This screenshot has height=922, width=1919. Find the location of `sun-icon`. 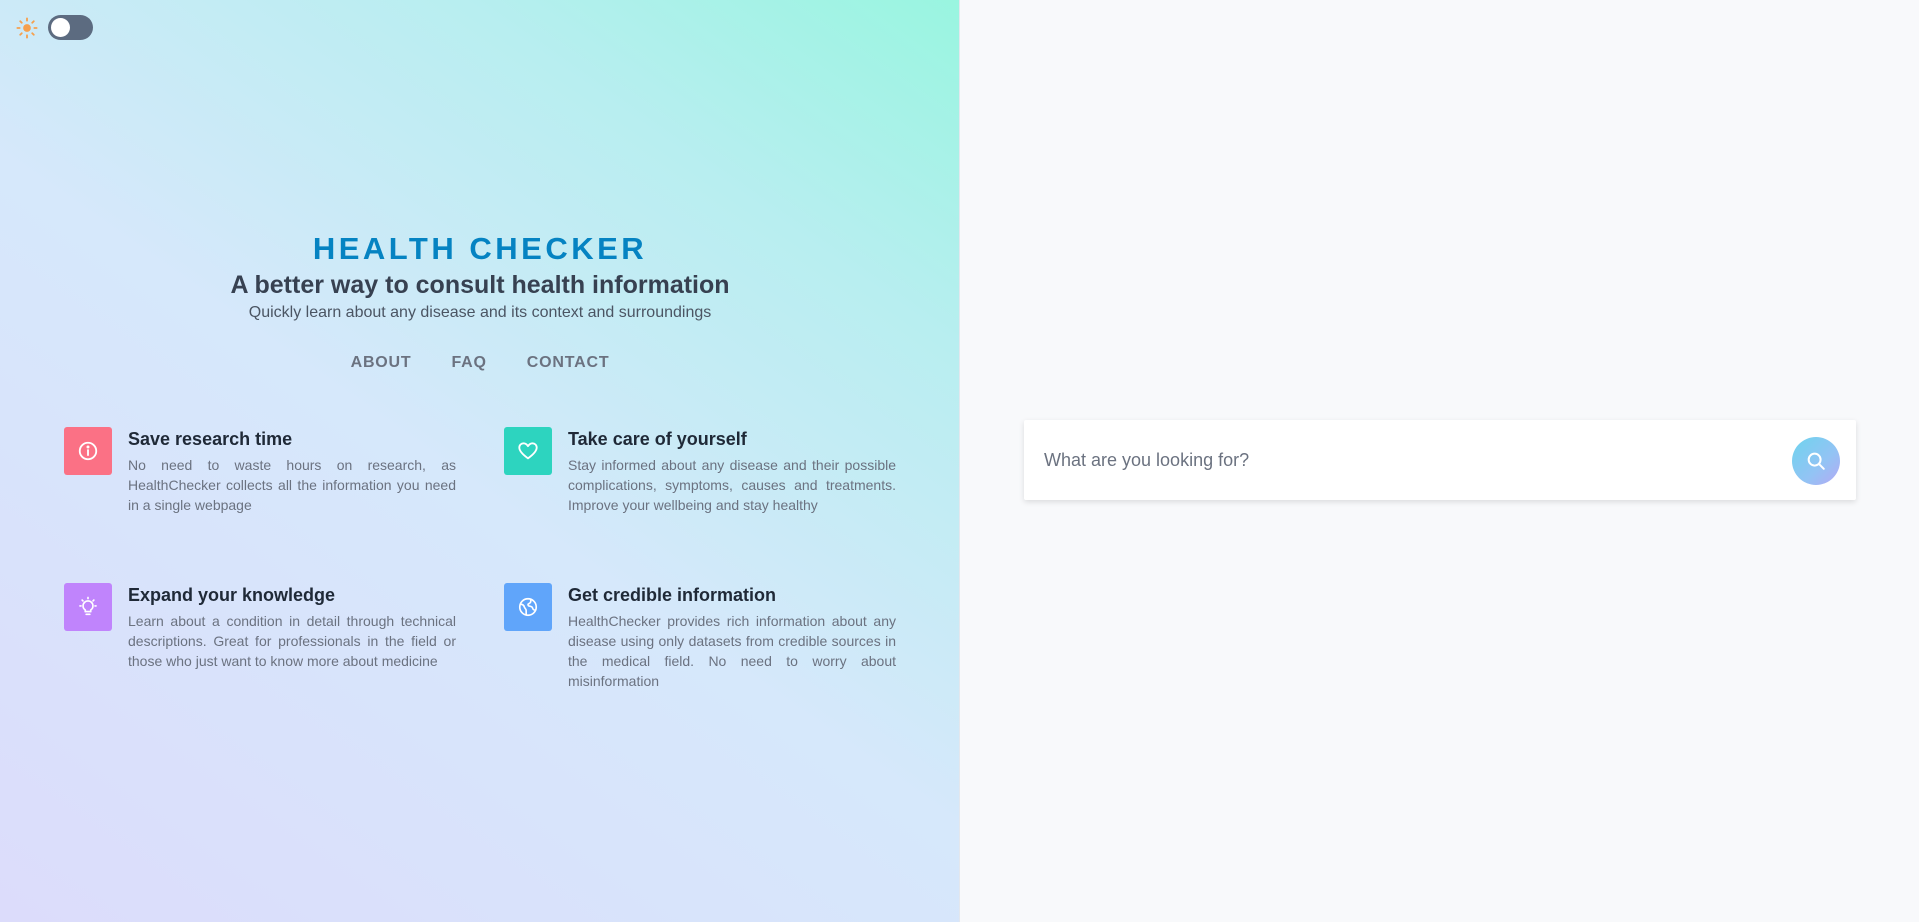

sun-icon is located at coordinates (27, 27).